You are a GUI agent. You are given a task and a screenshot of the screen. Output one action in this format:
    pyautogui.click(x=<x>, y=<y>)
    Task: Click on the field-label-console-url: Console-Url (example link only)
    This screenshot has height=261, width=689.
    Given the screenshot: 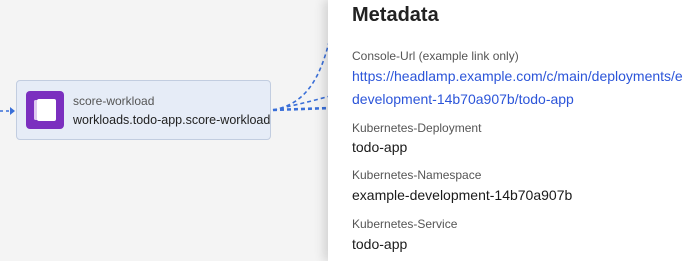 What is the action you would take?
    pyautogui.click(x=435, y=56)
    